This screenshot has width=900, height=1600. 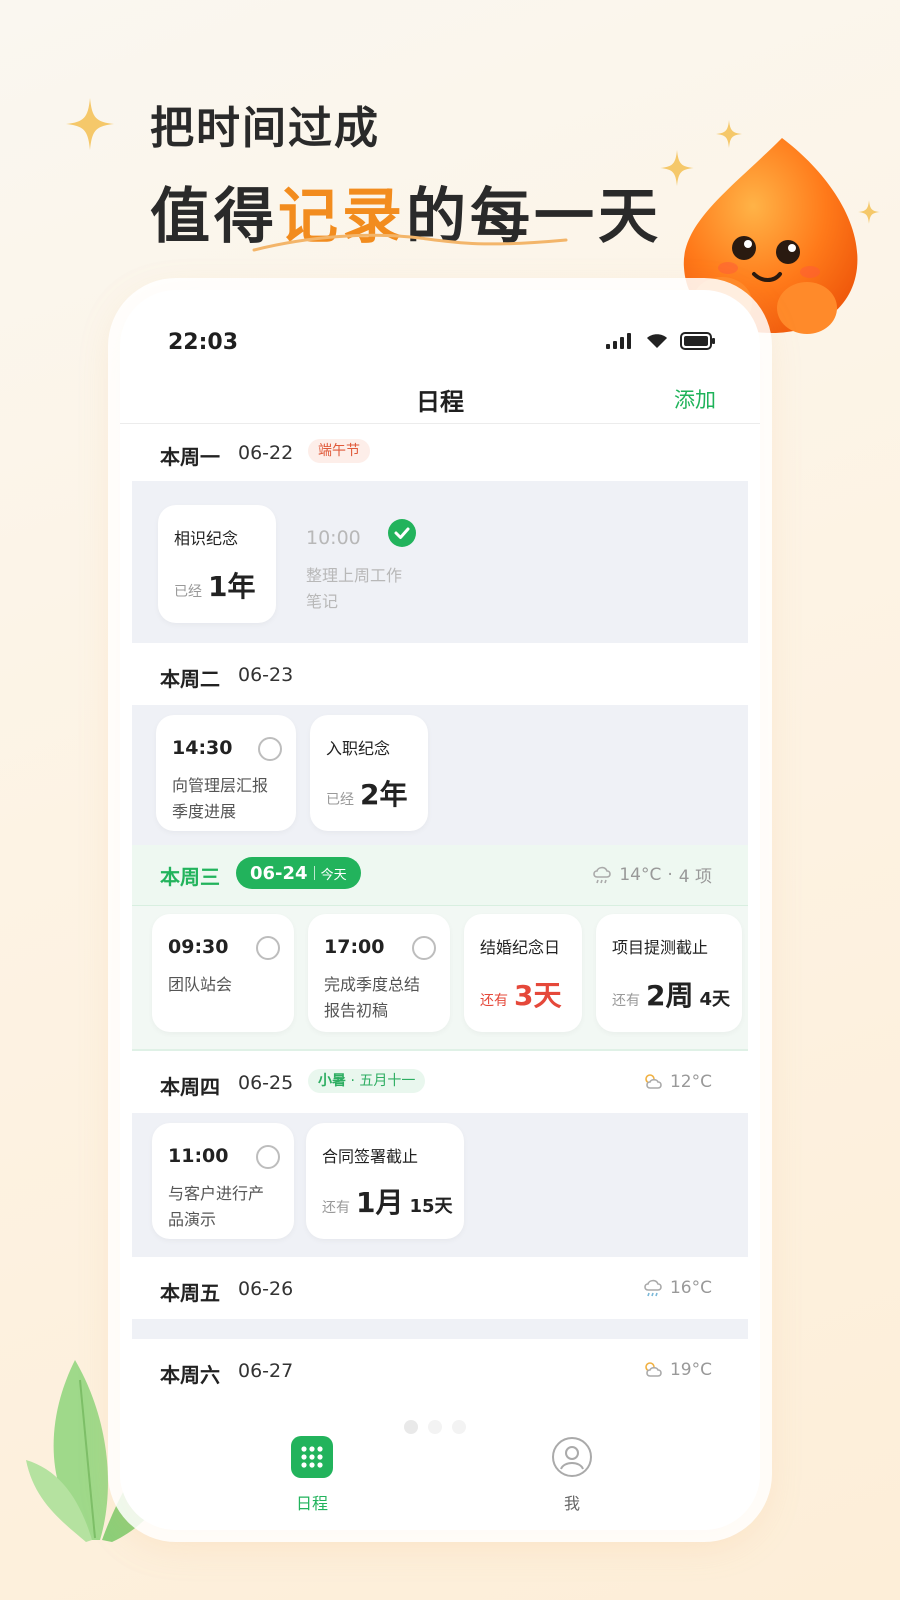 What do you see at coordinates (266, 1083) in the screenshot?
I see `day-date: 06-25` at bounding box center [266, 1083].